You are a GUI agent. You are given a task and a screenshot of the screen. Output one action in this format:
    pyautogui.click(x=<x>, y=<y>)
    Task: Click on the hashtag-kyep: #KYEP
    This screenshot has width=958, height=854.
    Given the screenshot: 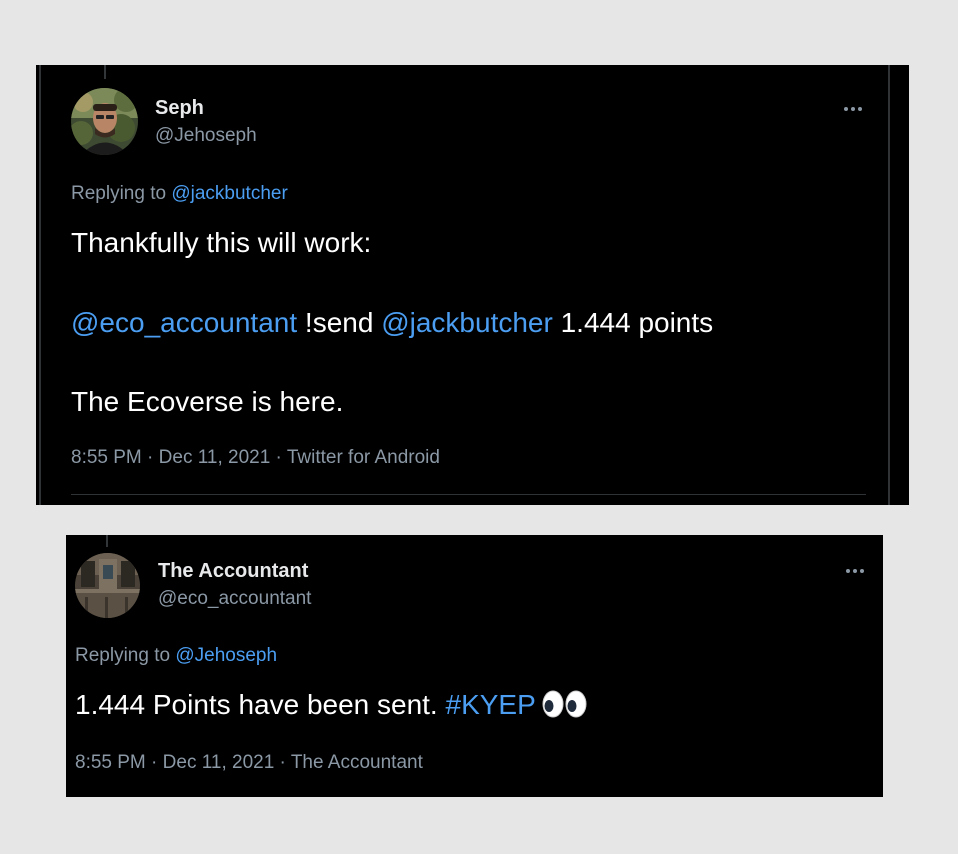 What is the action you would take?
    pyautogui.click(x=491, y=704)
    